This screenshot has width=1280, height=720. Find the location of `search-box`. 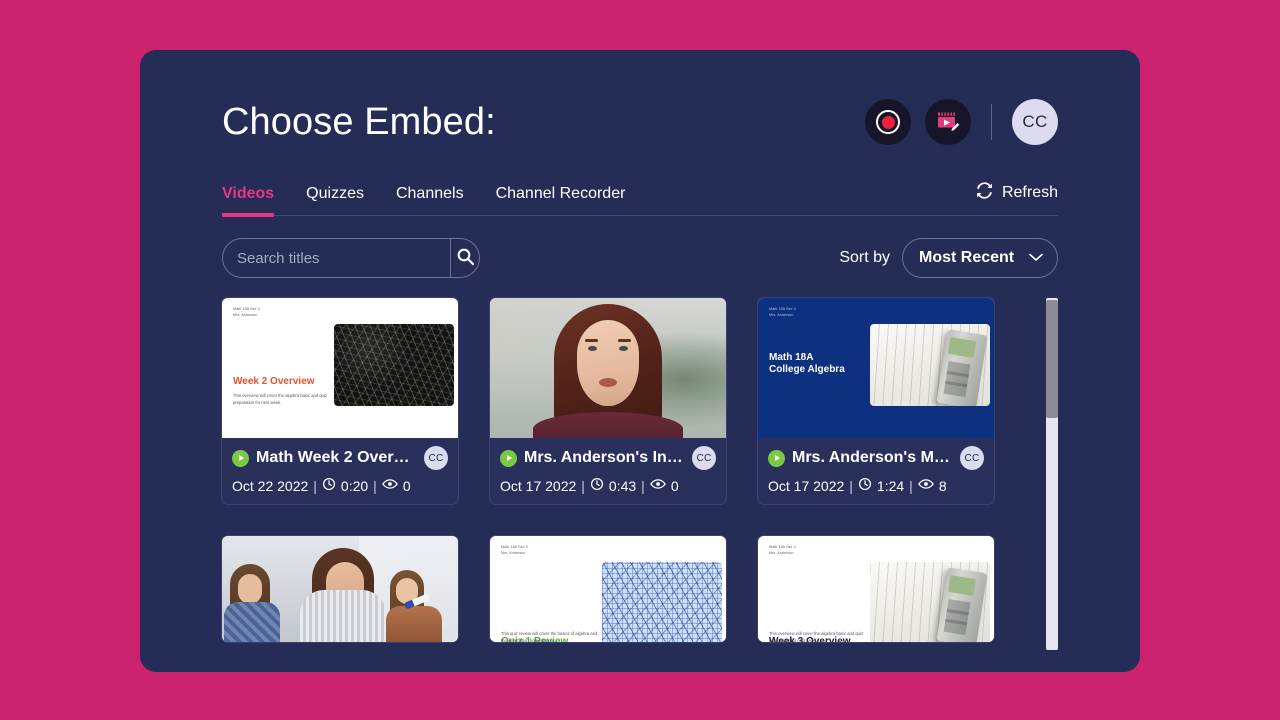

search-box is located at coordinates (351, 258).